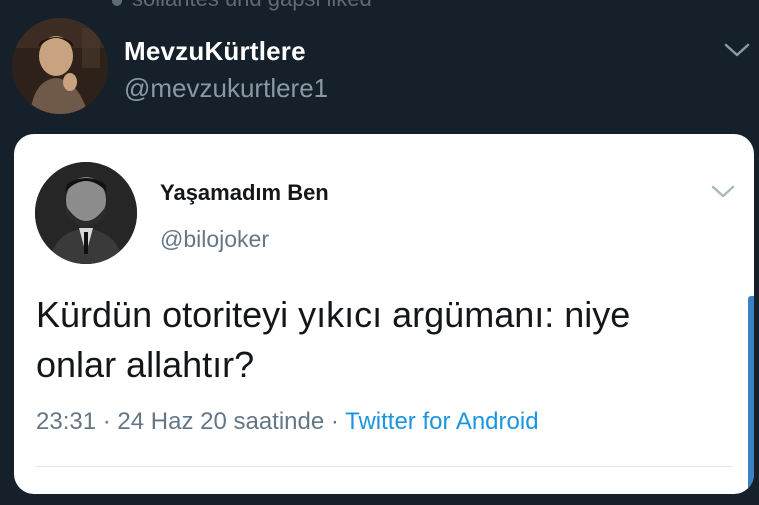 This screenshot has width=759, height=505. Describe the element at coordinates (244, 193) in the screenshot. I see `quoted-user-name: Yaşamadım Ben` at that location.